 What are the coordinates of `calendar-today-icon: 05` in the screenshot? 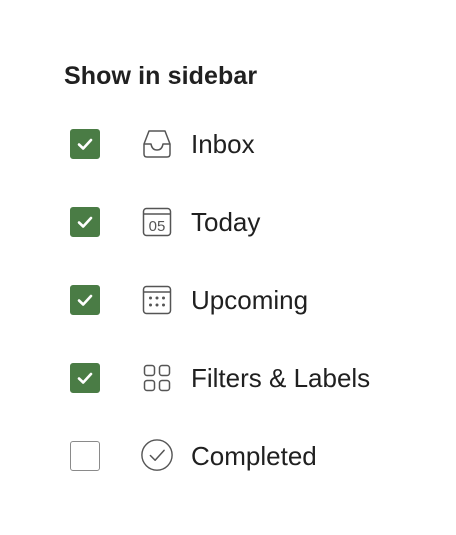 It's located at (157, 222).